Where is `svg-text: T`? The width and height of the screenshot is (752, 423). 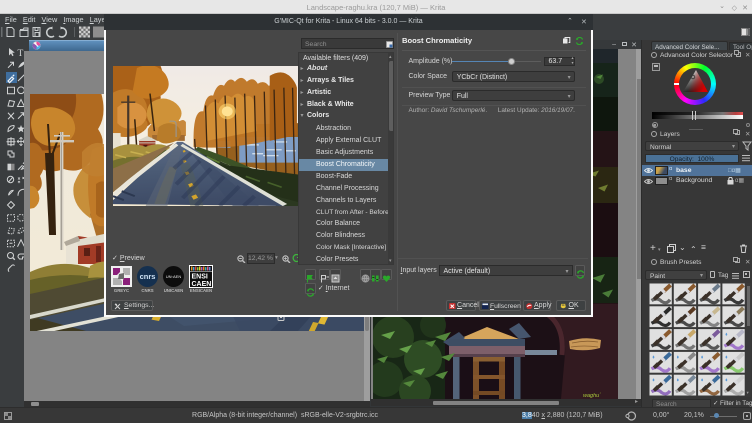
svg-text: T is located at coordinates (21, 54).